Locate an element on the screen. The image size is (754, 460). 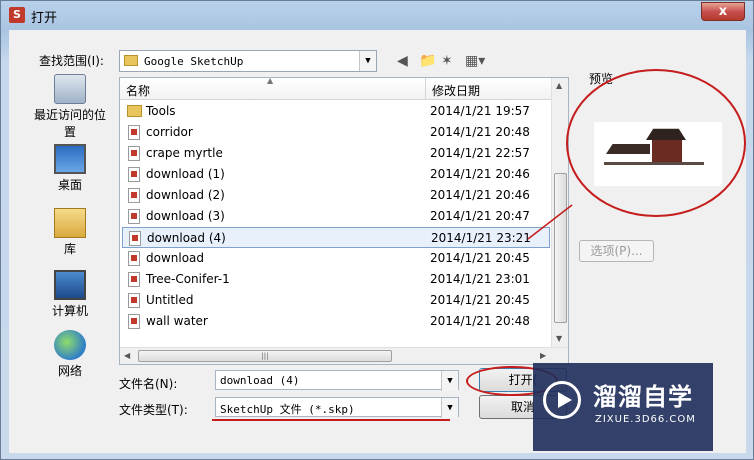
list-header: ▲ 名称 修改日期 is located at coordinates (336, 88).